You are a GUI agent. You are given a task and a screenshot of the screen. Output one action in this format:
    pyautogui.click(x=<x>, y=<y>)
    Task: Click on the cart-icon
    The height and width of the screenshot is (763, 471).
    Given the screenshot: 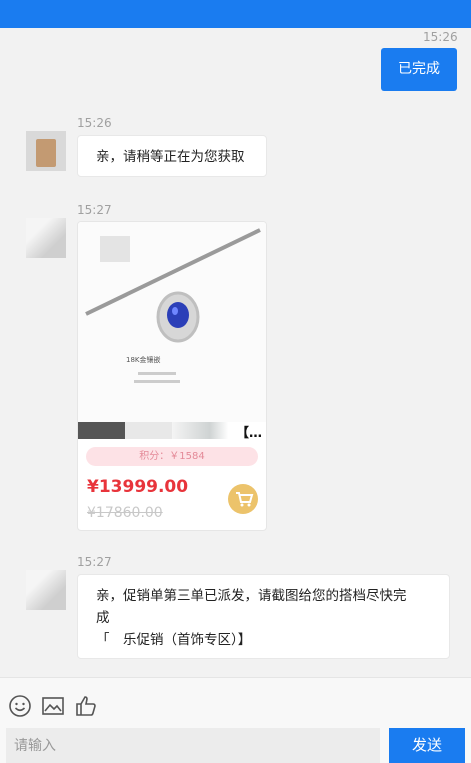 What is the action you would take?
    pyautogui.click(x=245, y=499)
    